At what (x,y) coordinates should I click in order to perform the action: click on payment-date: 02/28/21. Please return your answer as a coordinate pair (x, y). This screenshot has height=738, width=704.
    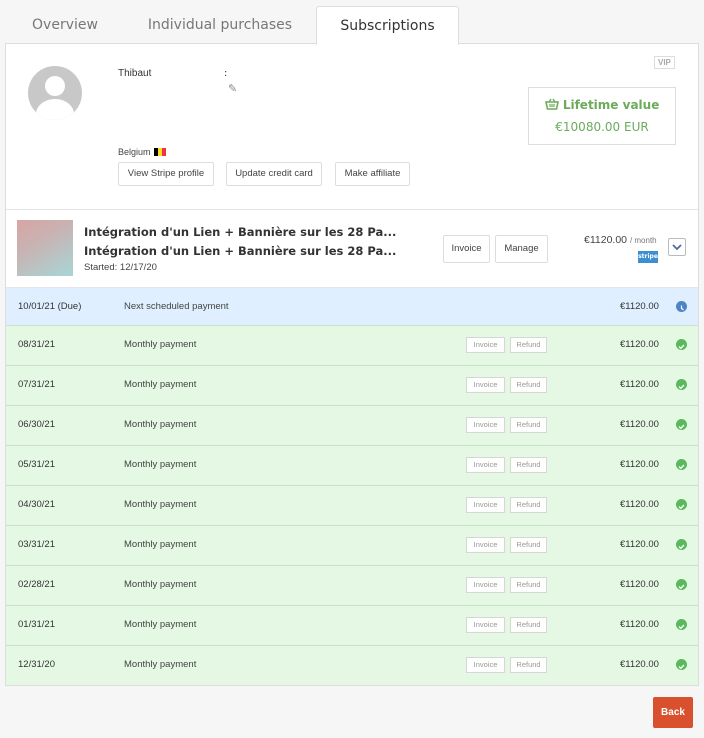
    Looking at the image, I should click on (36, 584).